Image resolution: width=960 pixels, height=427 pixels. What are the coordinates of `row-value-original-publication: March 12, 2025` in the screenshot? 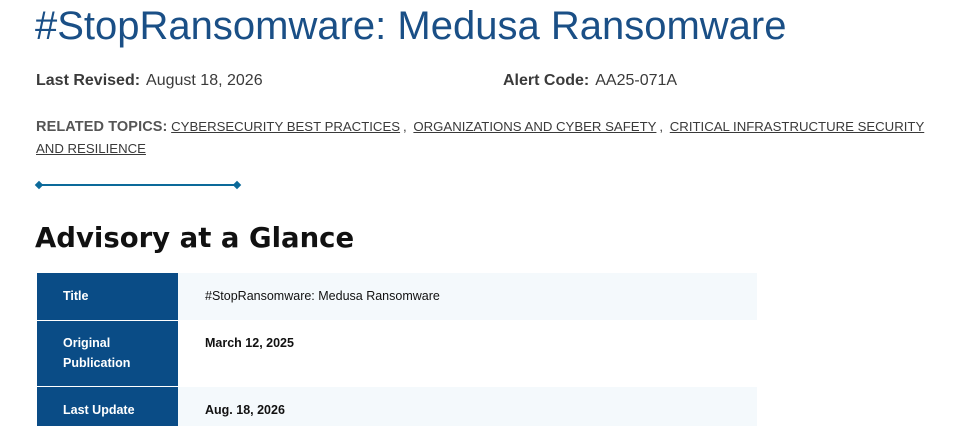 It's located at (467, 353).